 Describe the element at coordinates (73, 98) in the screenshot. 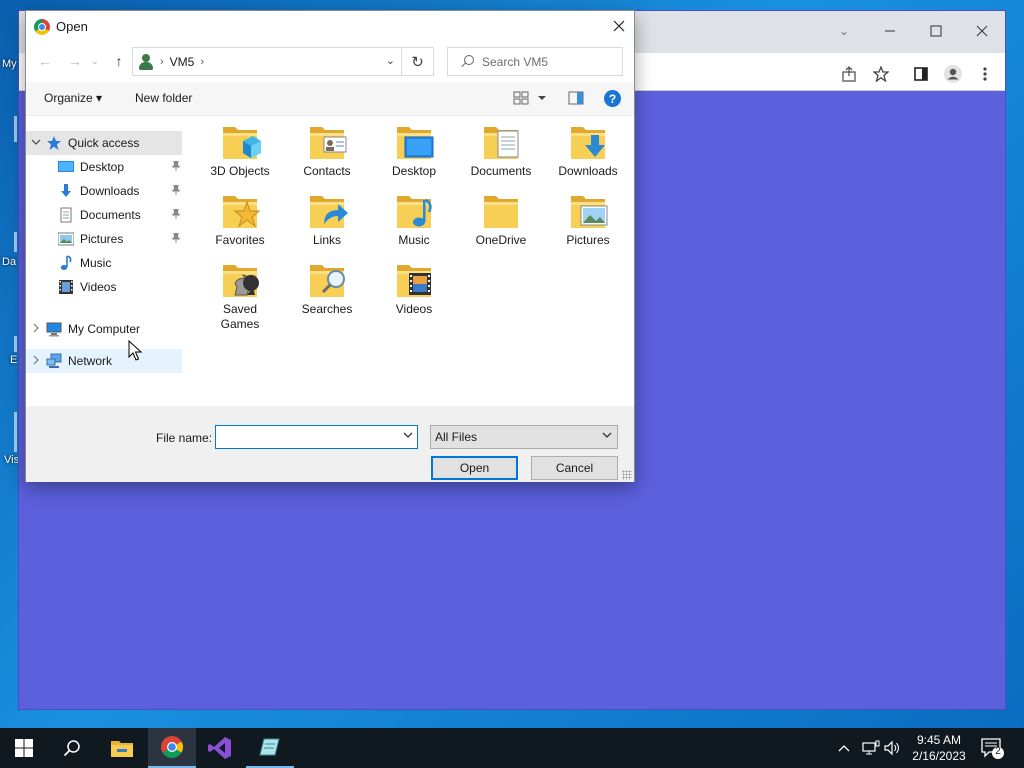

I see `organize-button: Organize ▾` at that location.